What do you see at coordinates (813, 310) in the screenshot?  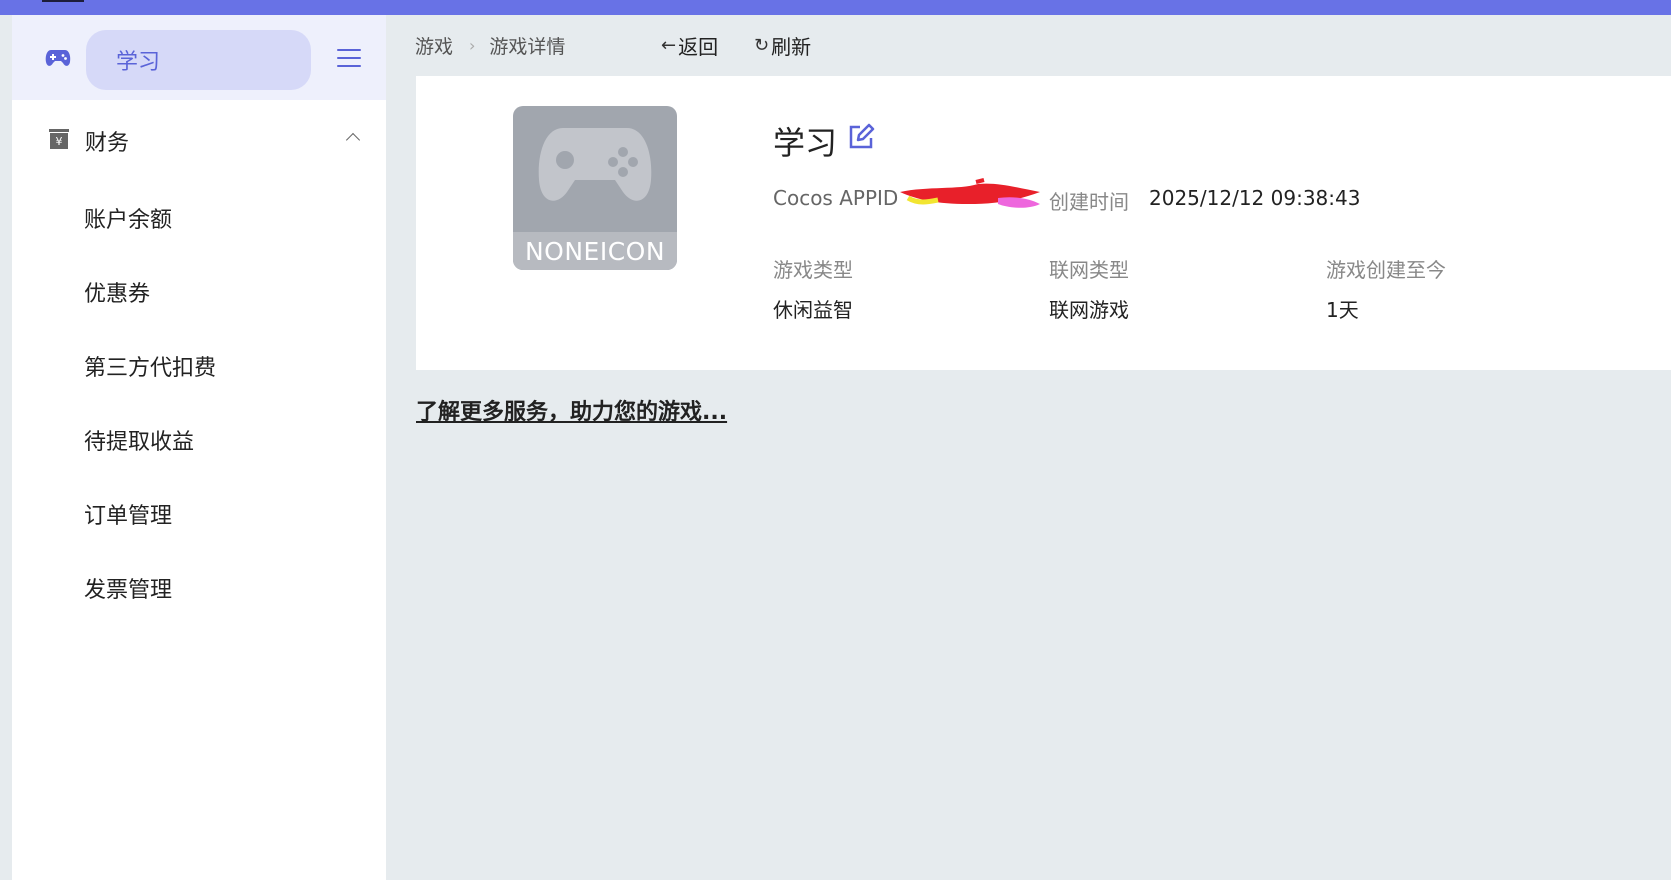 I see `game-type-value: 休闲益智` at bounding box center [813, 310].